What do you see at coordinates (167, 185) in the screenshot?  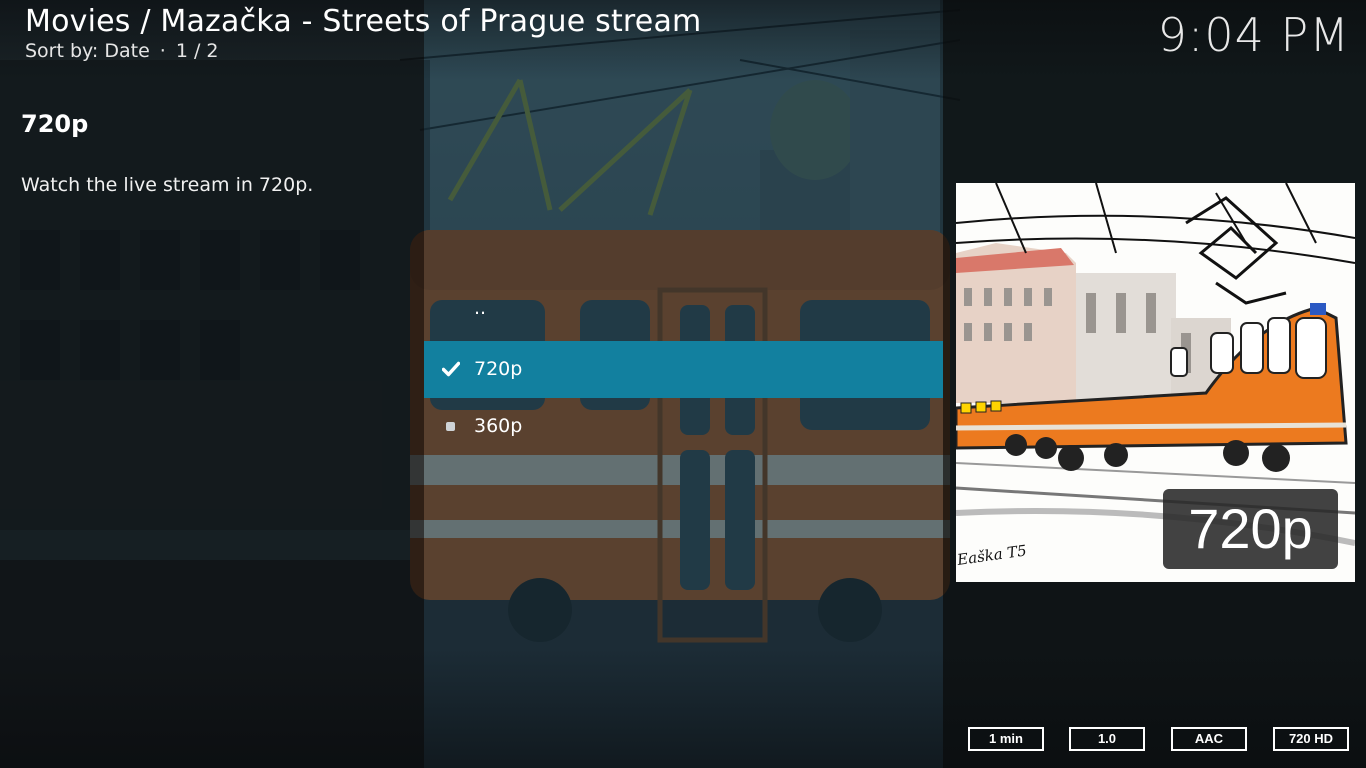 I see `item-description: Watch the live stream in 720p.` at bounding box center [167, 185].